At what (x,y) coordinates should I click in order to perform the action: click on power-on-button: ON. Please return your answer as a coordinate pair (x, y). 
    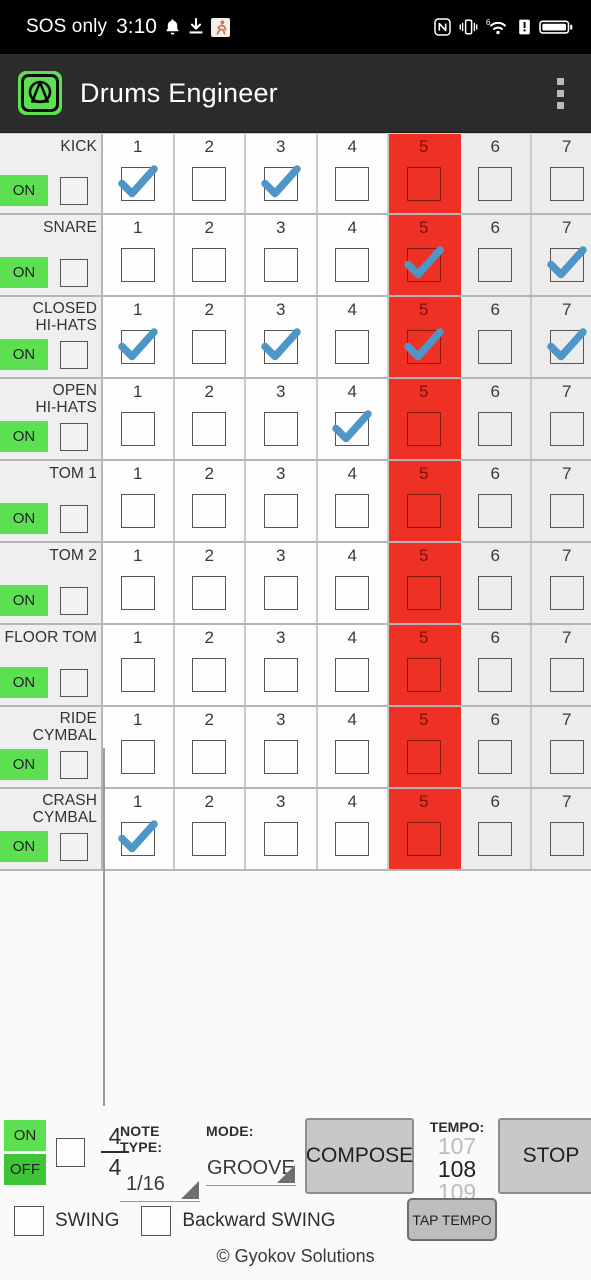
    Looking at the image, I should click on (25, 1135).